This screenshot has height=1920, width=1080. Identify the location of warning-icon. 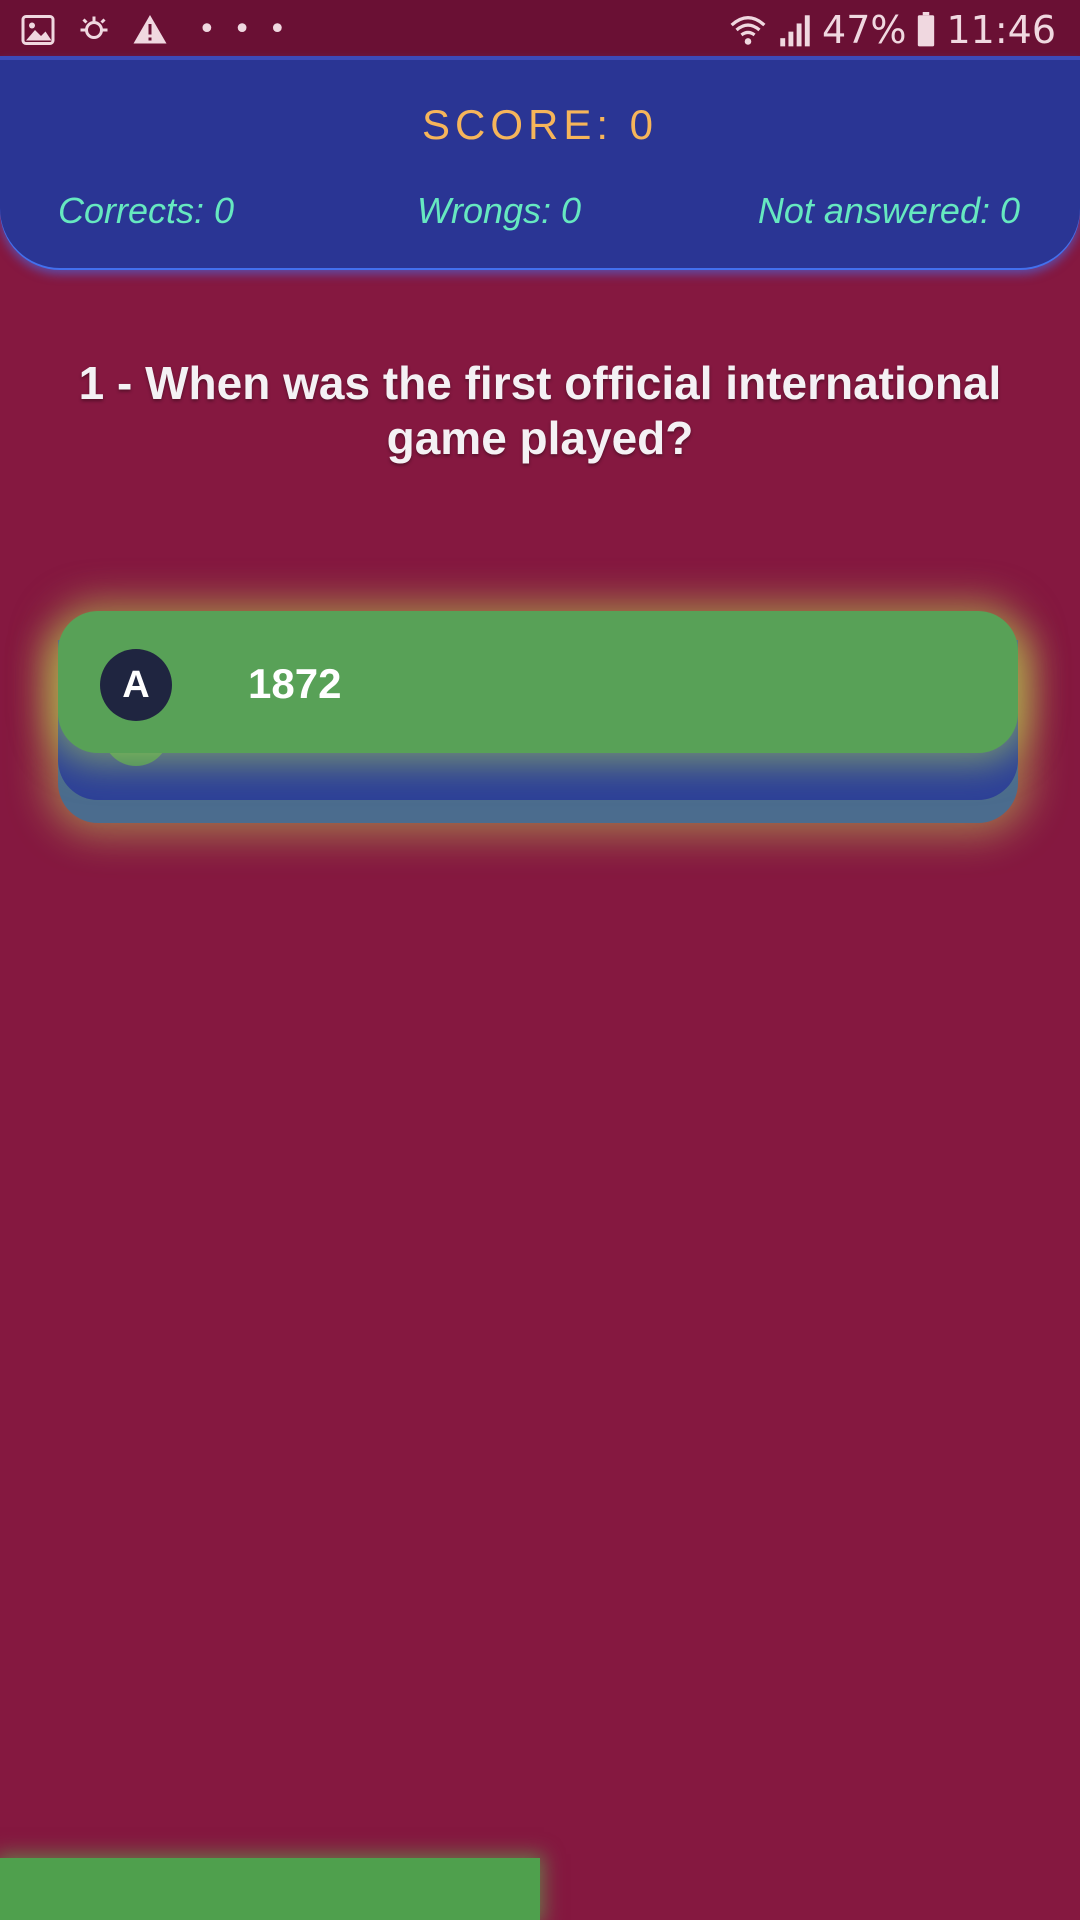
(150, 29).